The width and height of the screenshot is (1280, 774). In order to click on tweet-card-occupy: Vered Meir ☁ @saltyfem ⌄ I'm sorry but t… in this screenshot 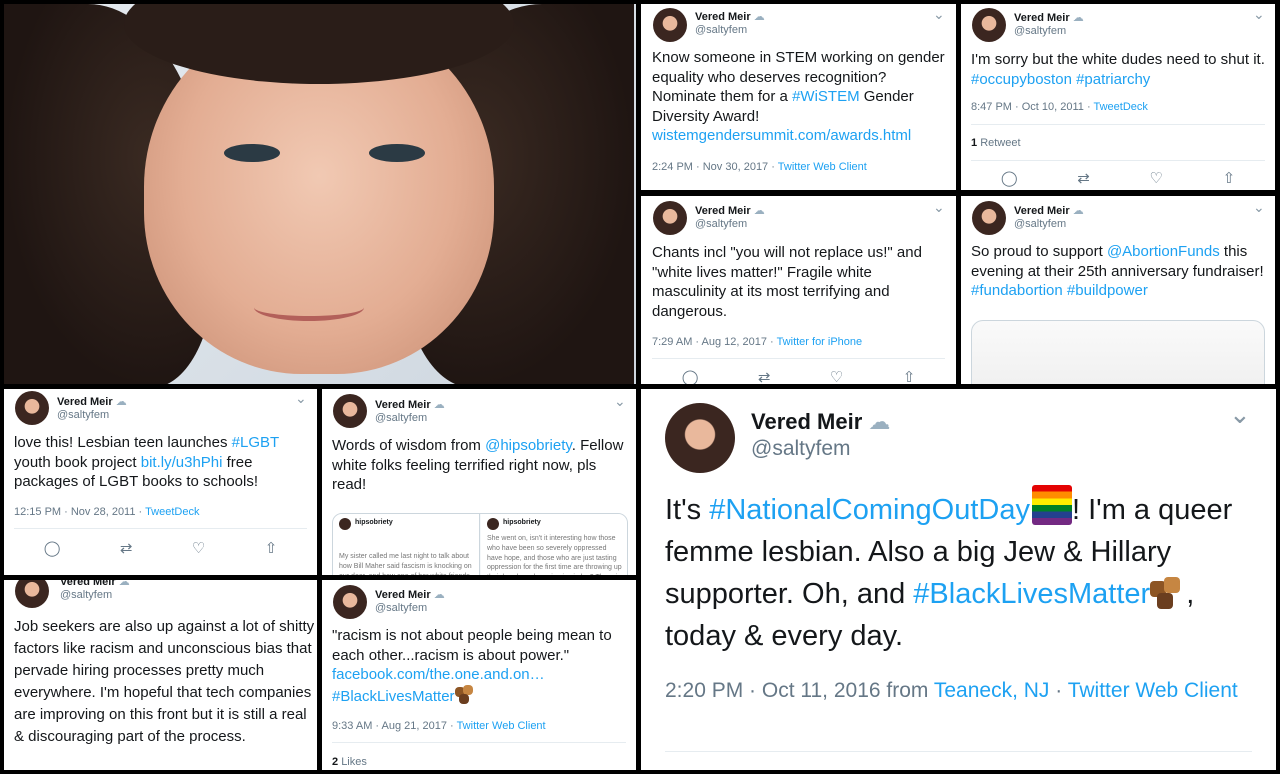, I will do `click(1118, 97)`.